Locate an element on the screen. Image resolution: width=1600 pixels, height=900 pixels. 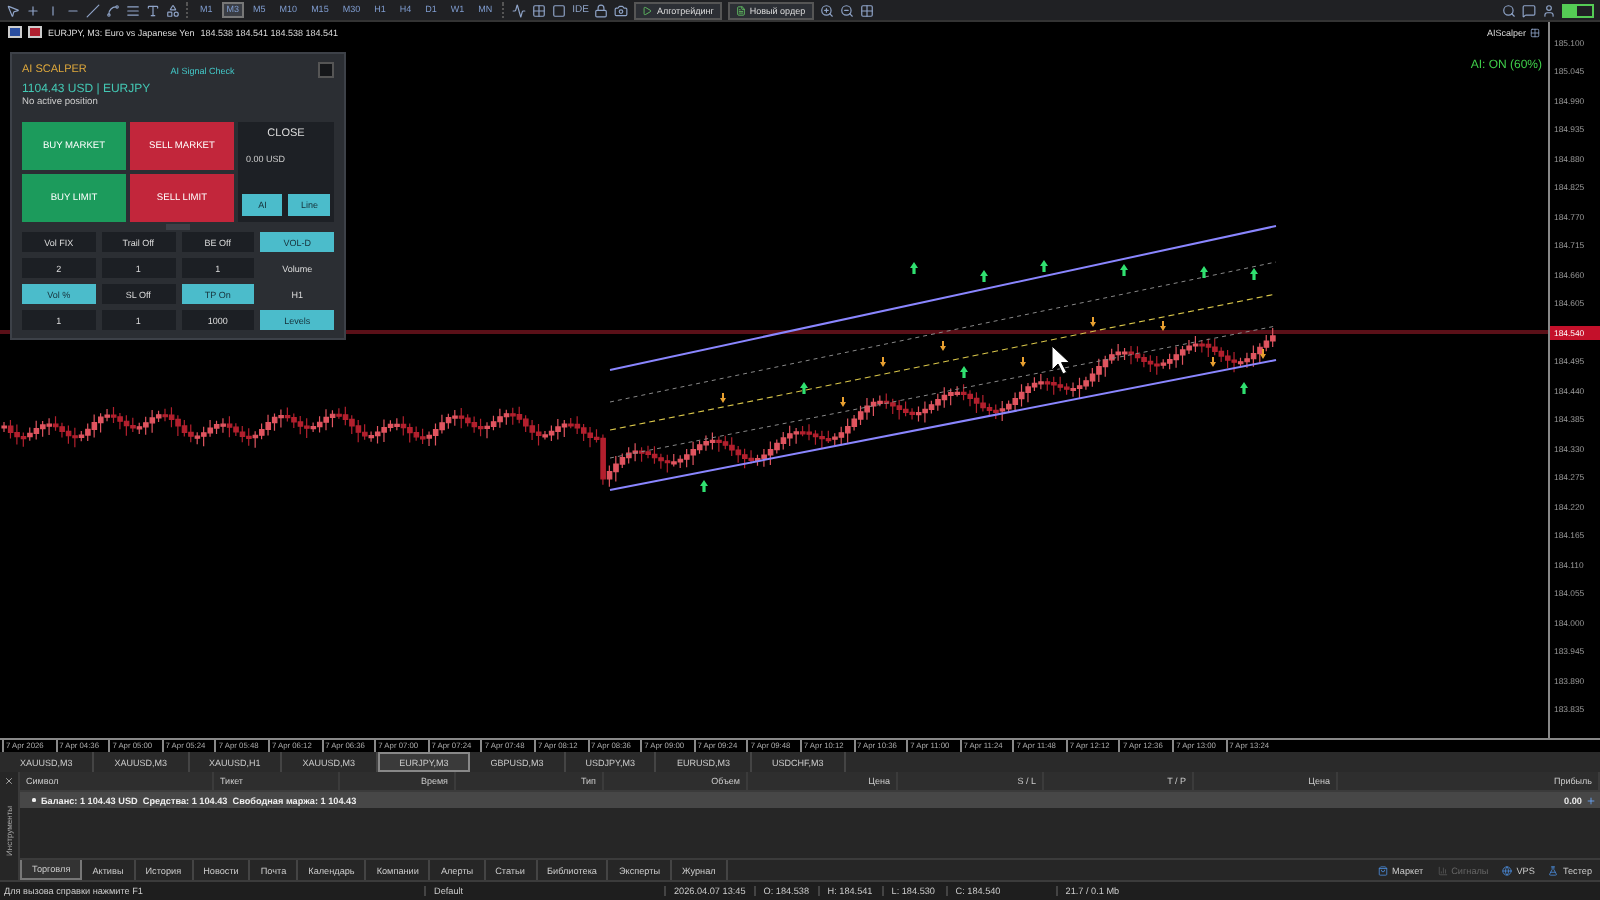
shapes-icon is located at coordinates (173, 10).